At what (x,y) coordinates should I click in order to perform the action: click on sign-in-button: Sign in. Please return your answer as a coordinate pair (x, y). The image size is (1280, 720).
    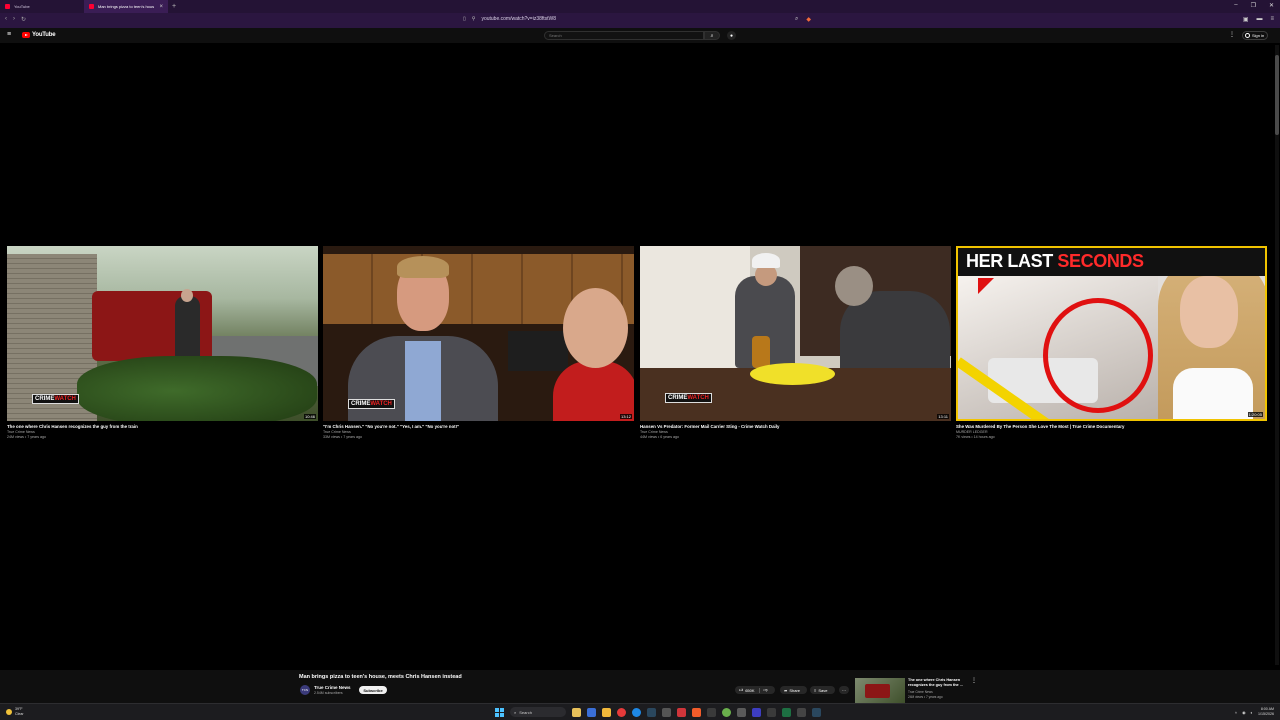
    Looking at the image, I should click on (1255, 35).